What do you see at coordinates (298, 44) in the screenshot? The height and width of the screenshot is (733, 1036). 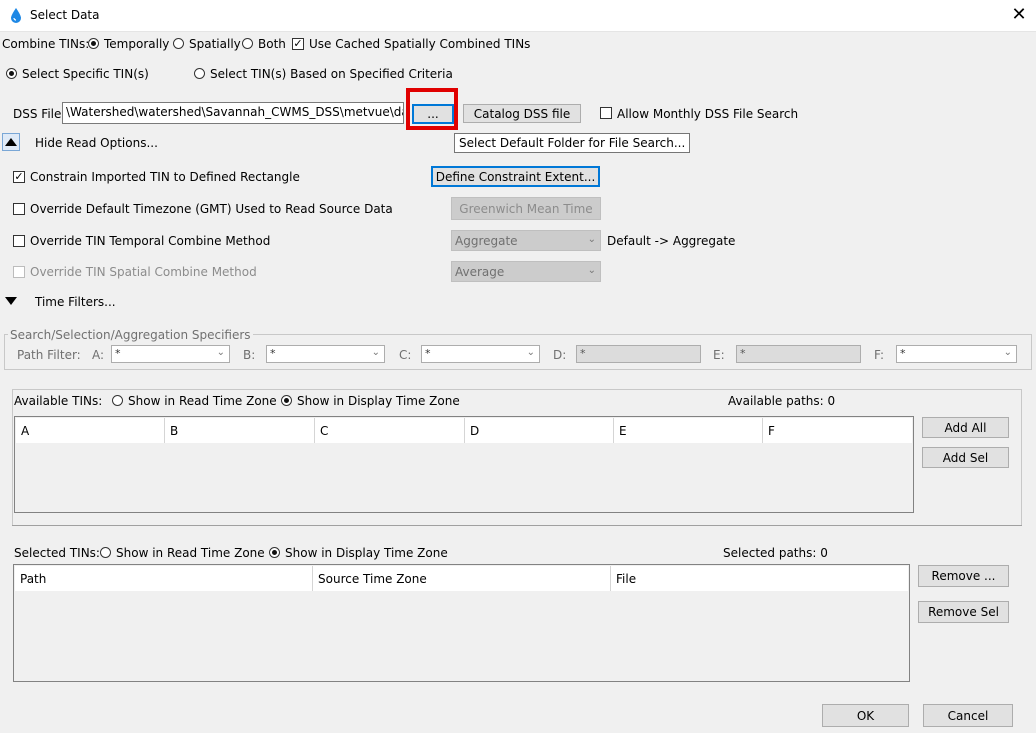 I see `use-cached-checkbox: ✓` at bounding box center [298, 44].